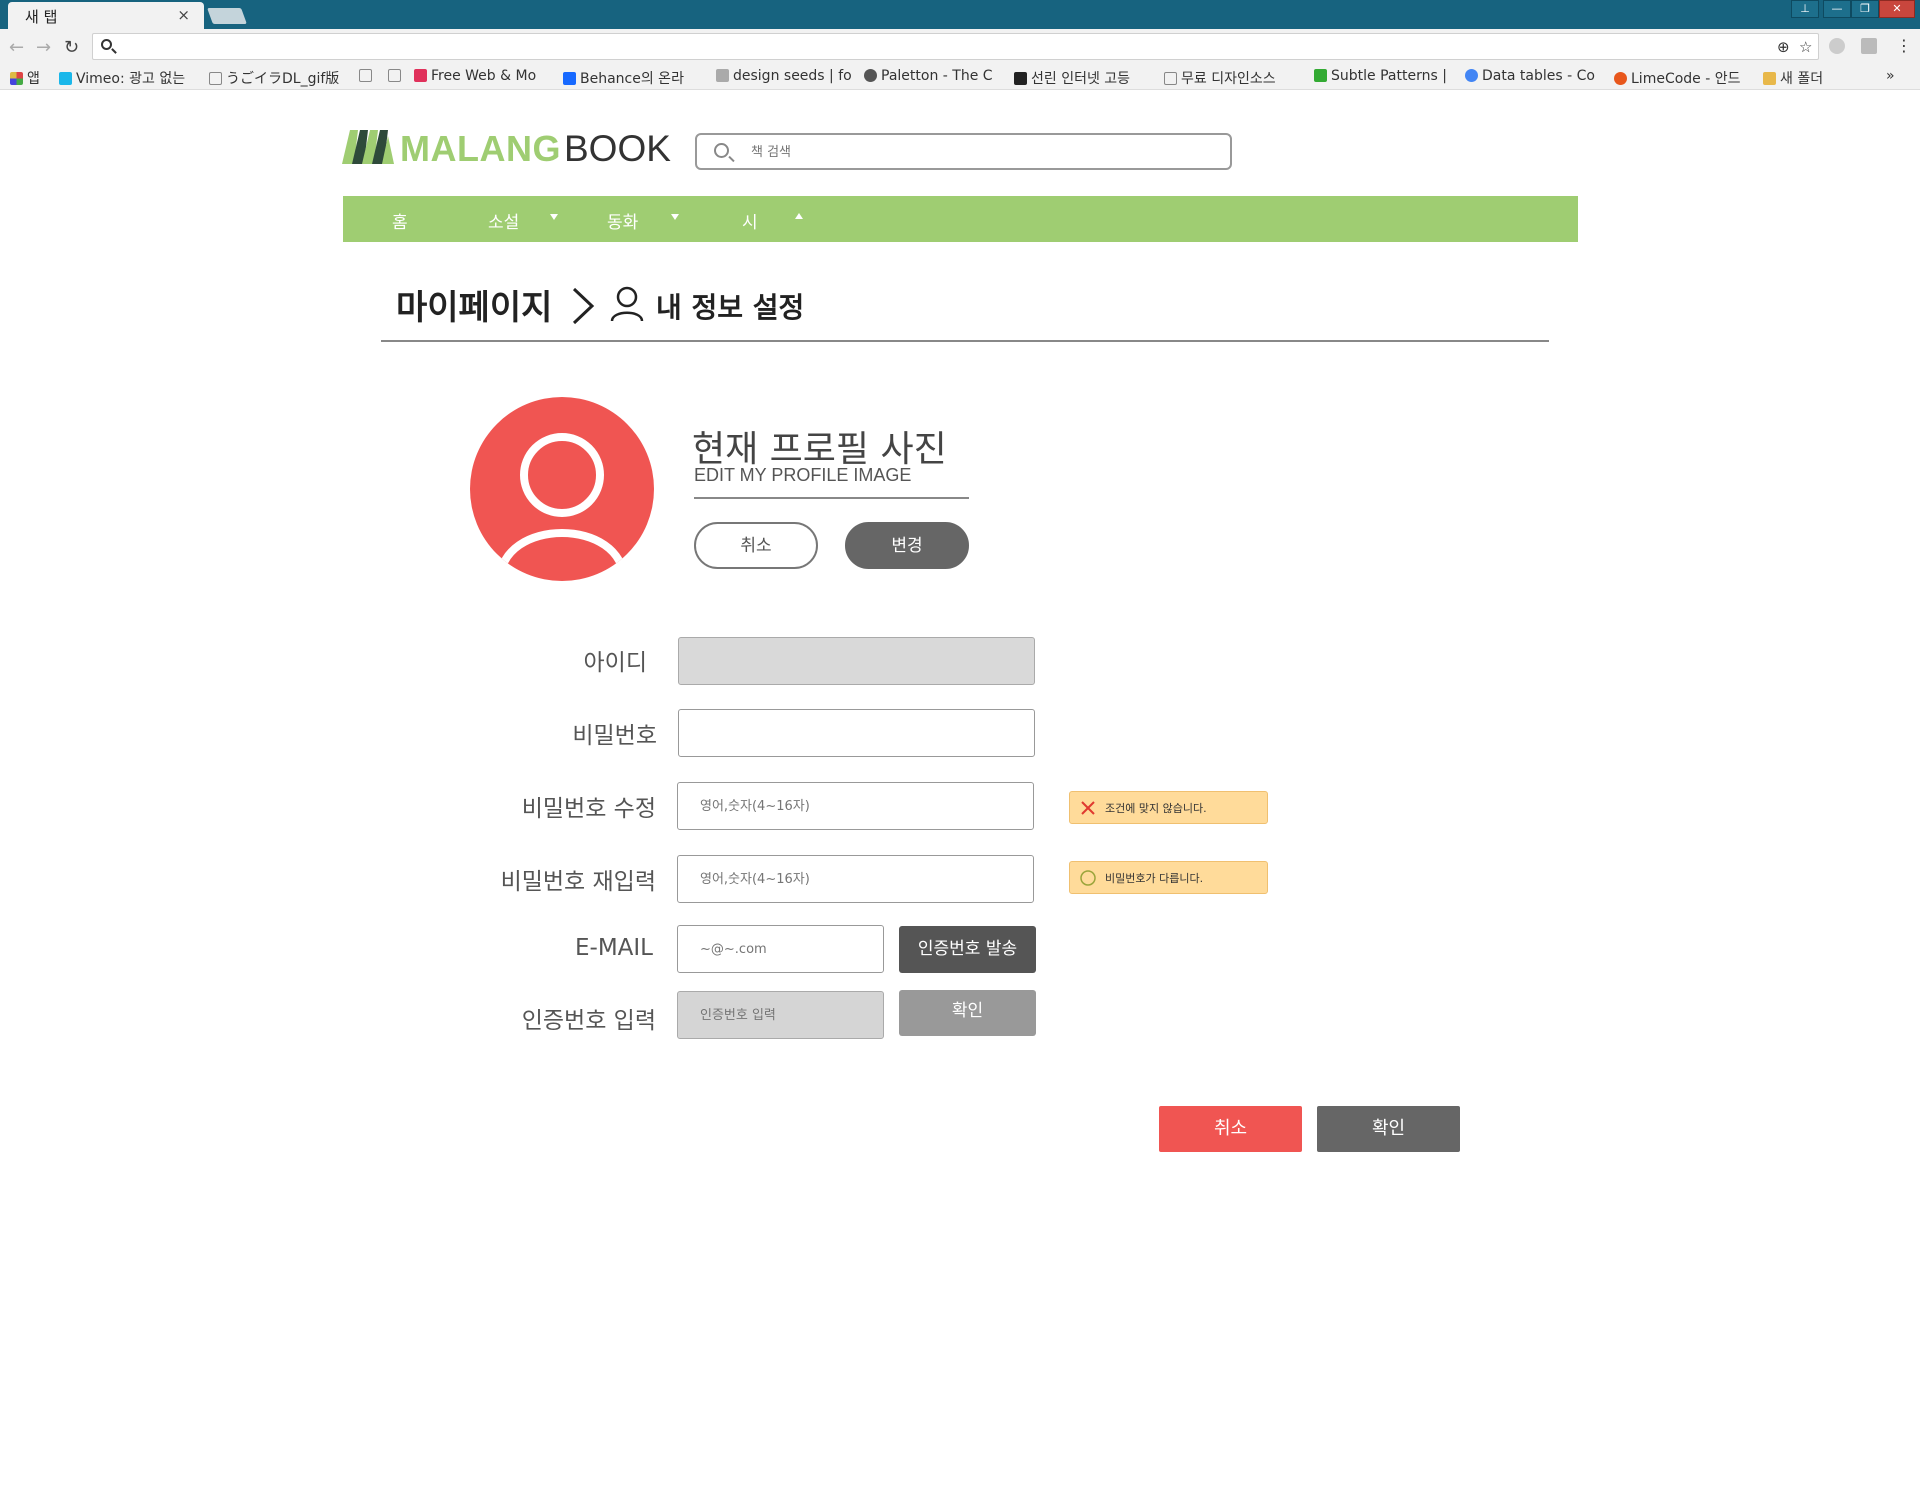 This screenshot has width=1920, height=1500. What do you see at coordinates (622, 220) in the screenshot?
I see `nav-item-fairytale: 동화` at bounding box center [622, 220].